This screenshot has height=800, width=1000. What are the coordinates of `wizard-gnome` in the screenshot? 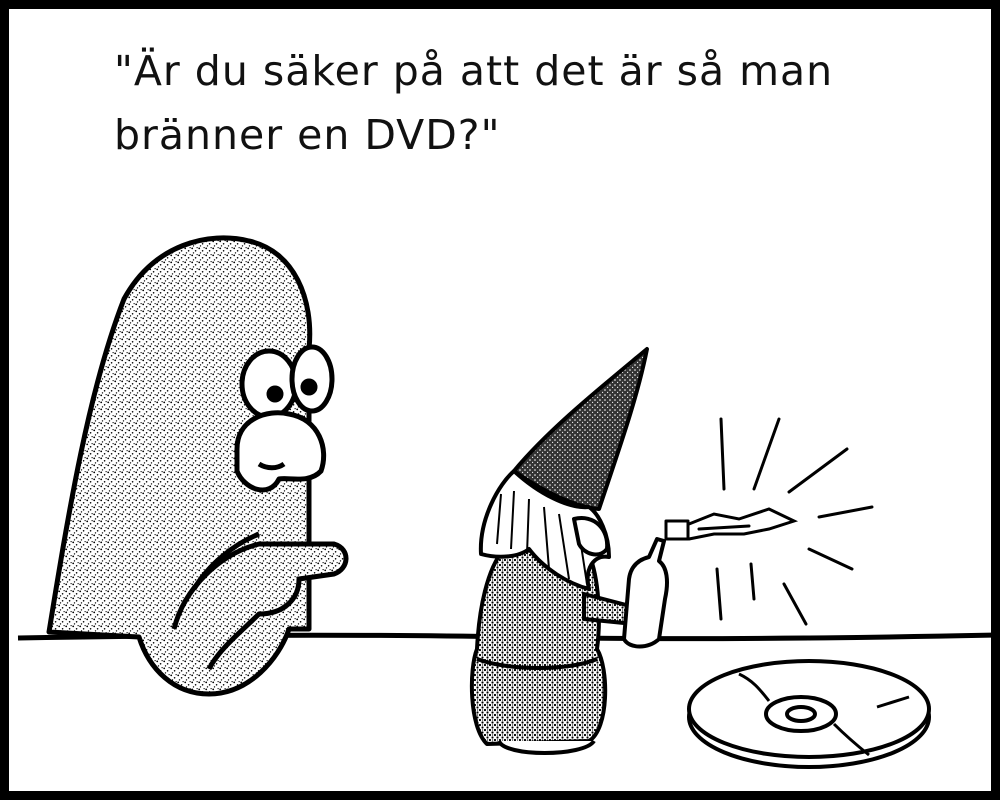 It's located at (579, 551).